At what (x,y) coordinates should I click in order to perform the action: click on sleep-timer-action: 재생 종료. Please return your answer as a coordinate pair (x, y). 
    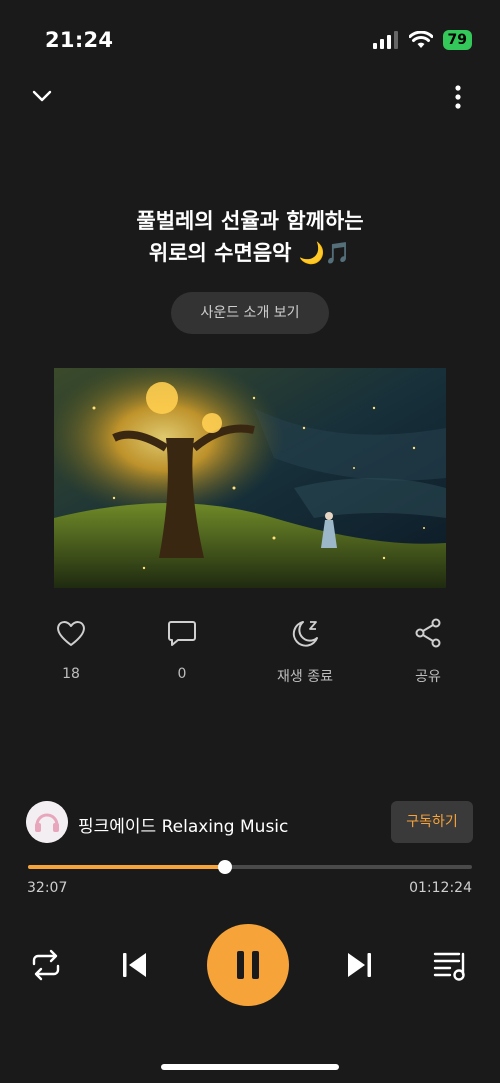
    Looking at the image, I should click on (305, 652).